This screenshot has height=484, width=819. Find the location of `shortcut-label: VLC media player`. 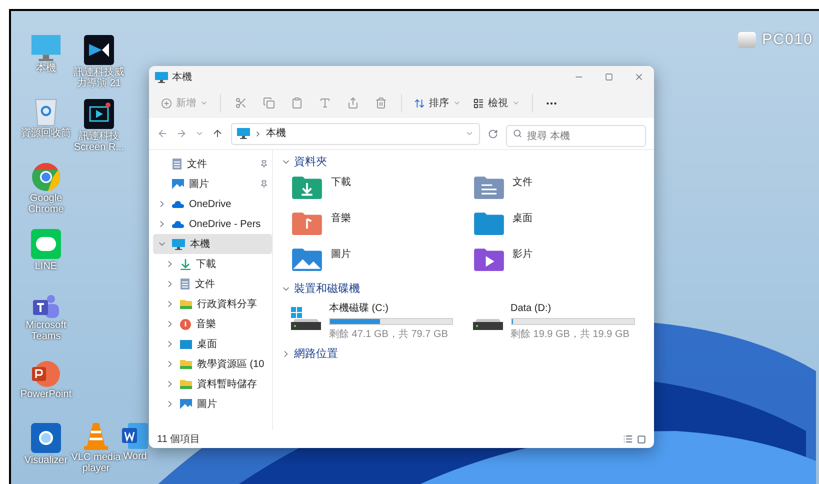

shortcut-label: VLC media player is located at coordinates (96, 463).